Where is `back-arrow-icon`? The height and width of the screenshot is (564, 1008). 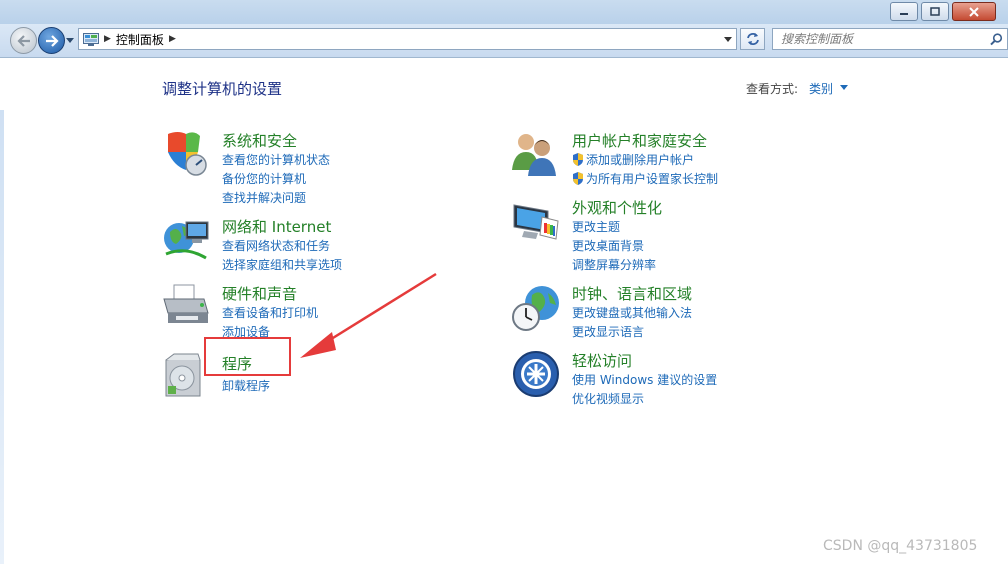 back-arrow-icon is located at coordinates (23, 40).